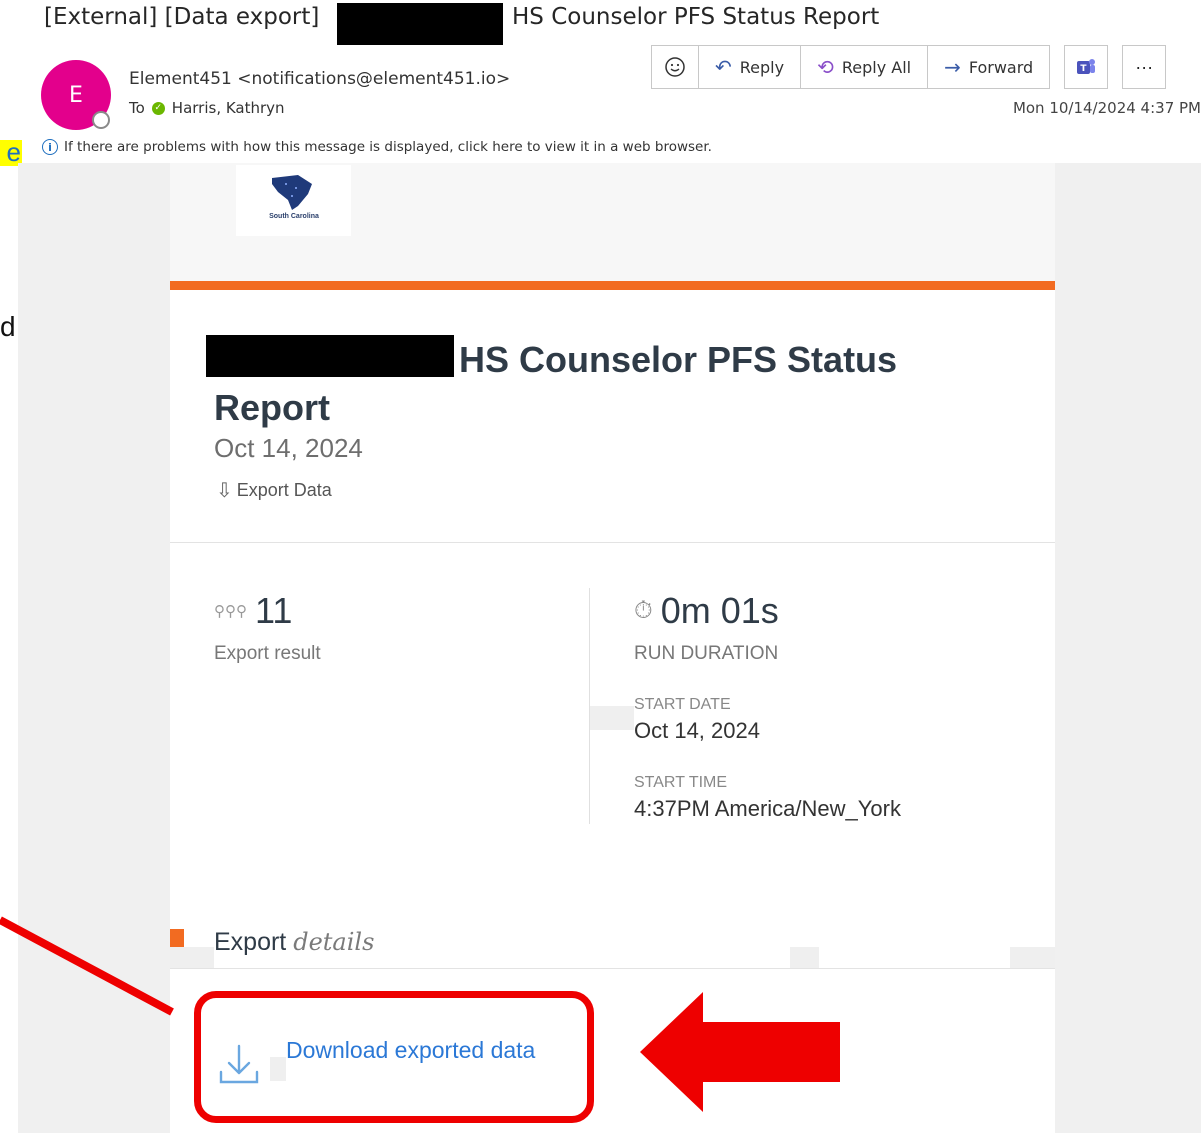 Image resolution: width=1201 pixels, height=1133 pixels. What do you see at coordinates (250, 942) in the screenshot?
I see `details-heading-text: Export` at bounding box center [250, 942].